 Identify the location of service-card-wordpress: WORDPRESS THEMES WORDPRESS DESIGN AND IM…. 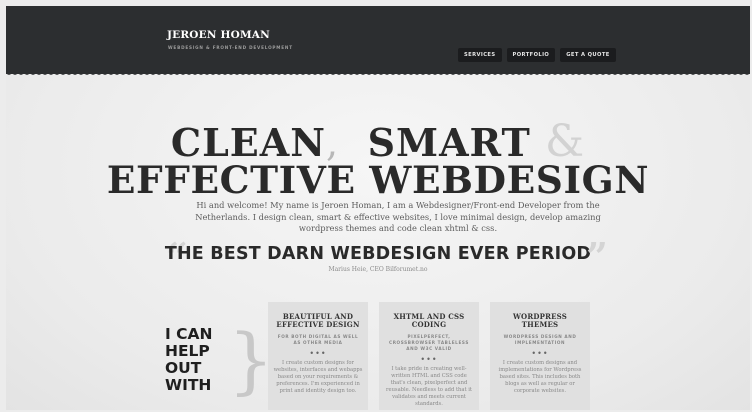
(540, 356).